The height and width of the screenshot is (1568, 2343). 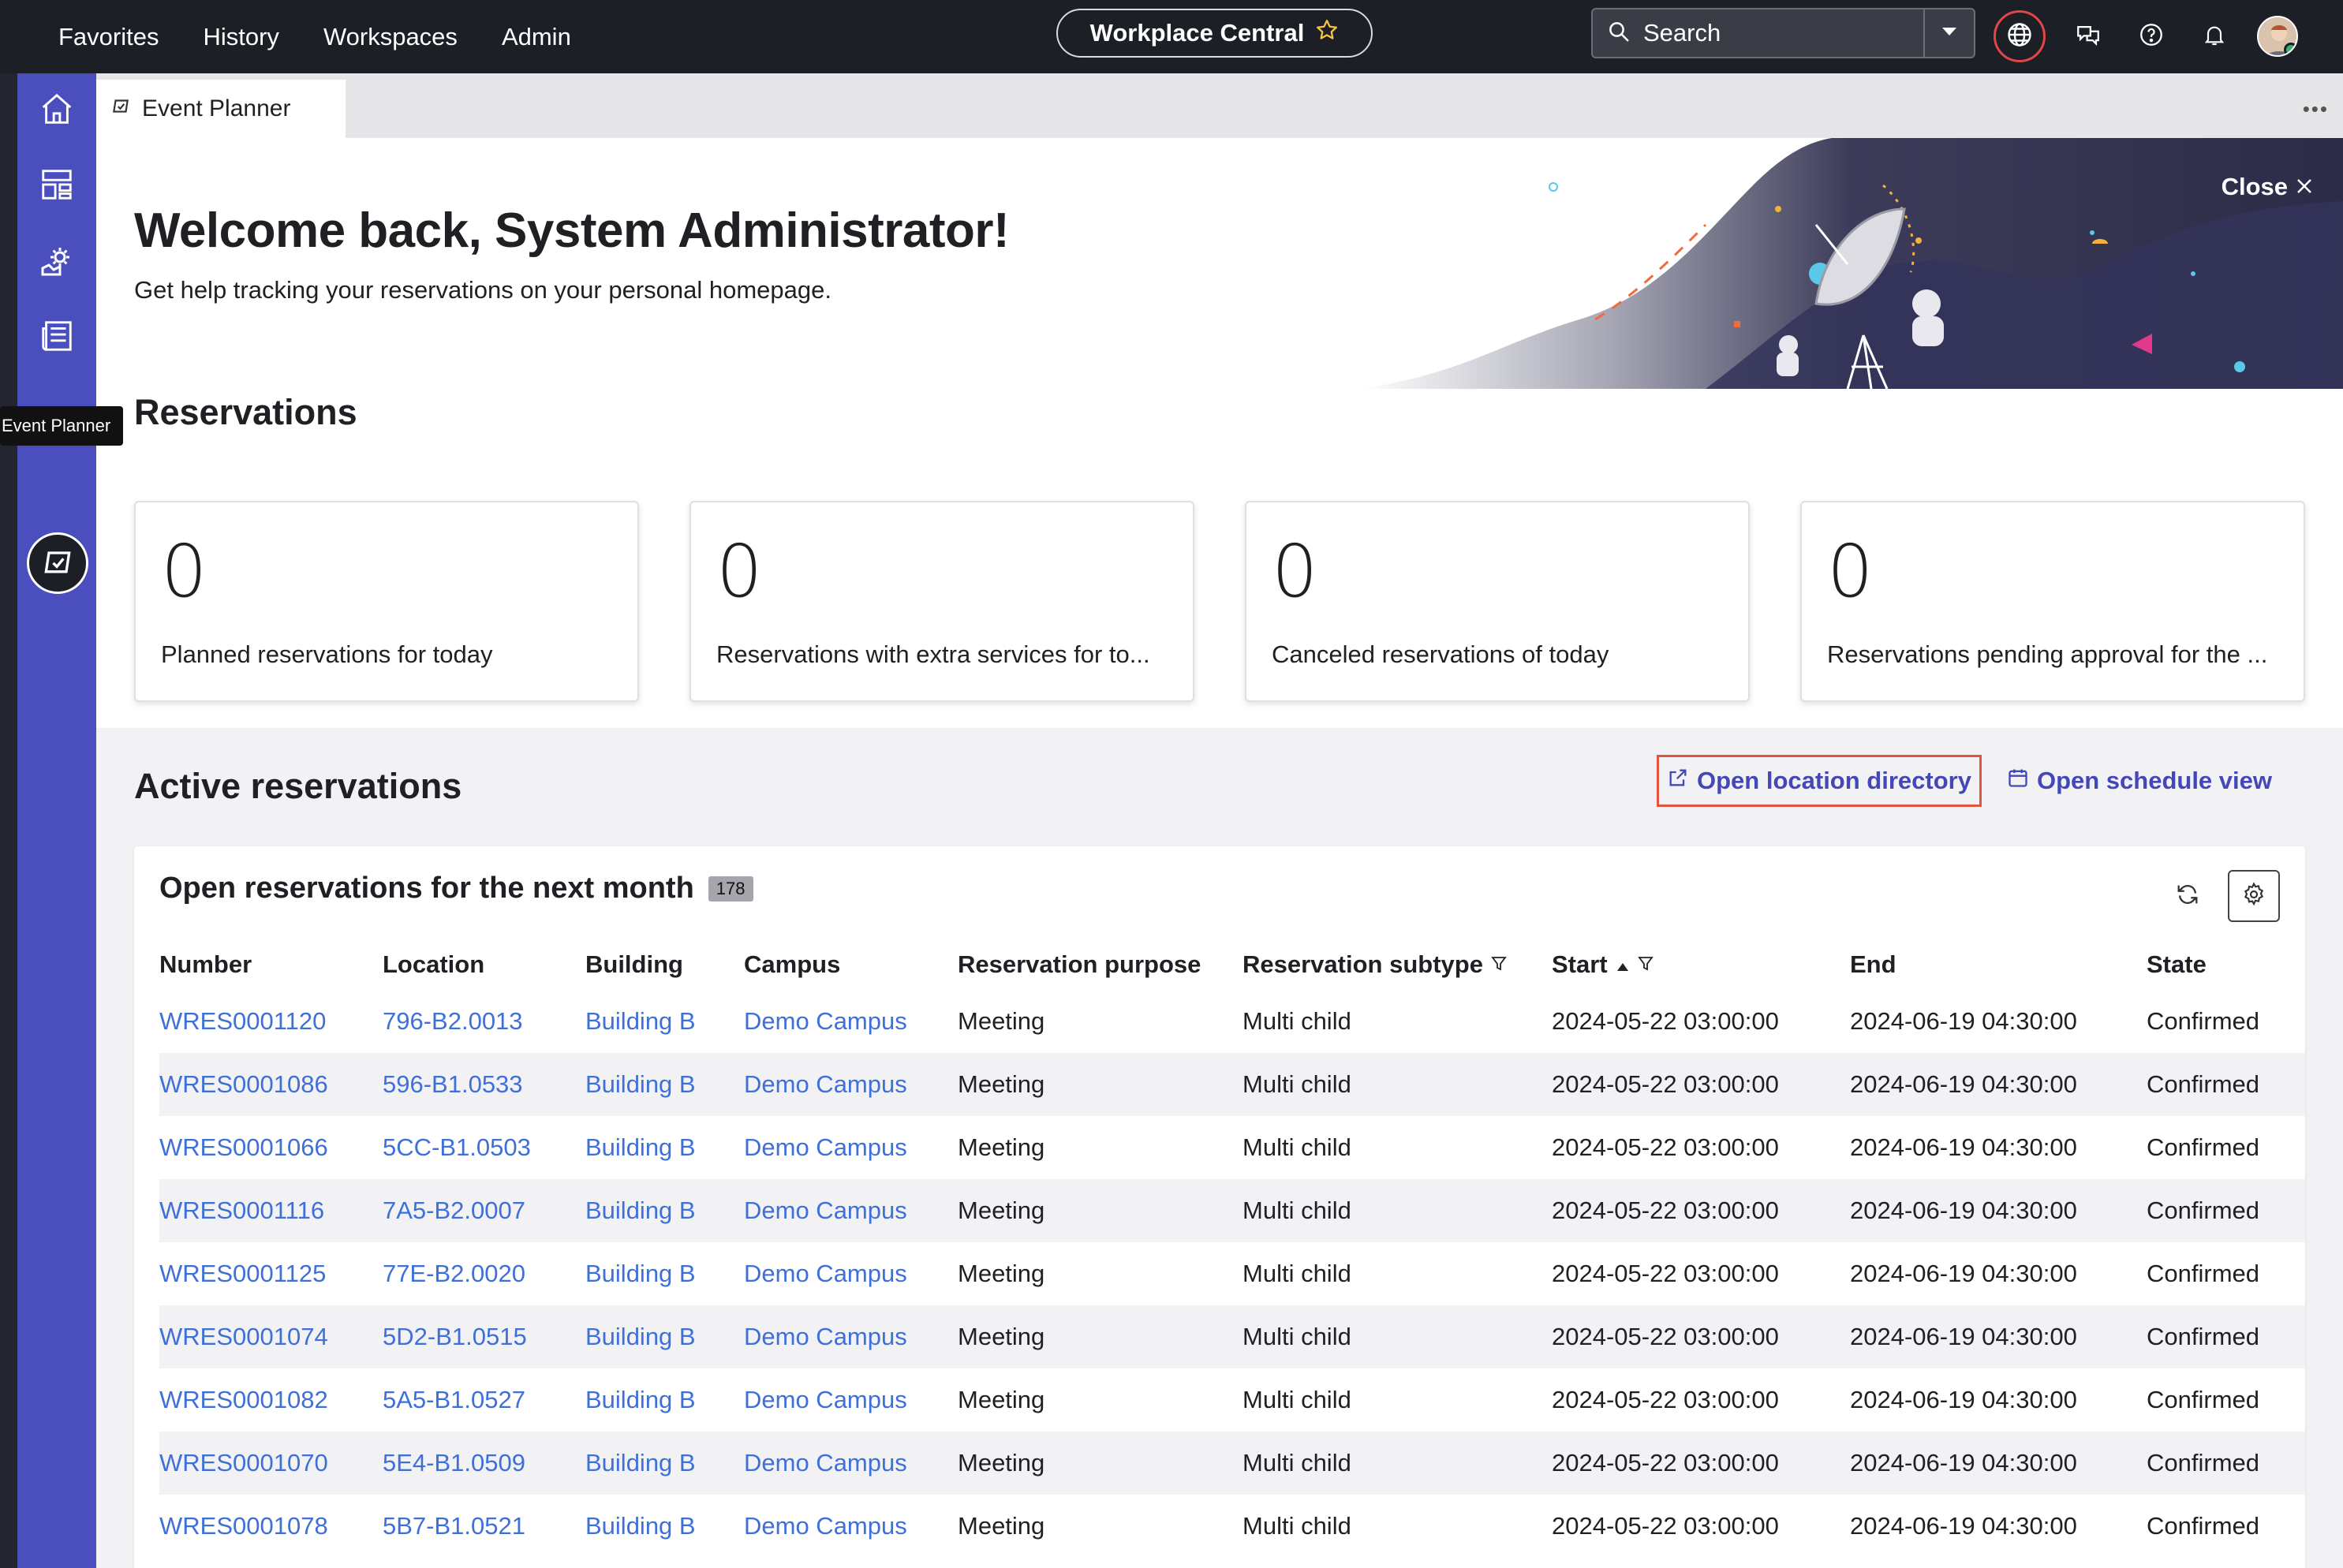 I want to click on search-input, so click(x=1761, y=33).